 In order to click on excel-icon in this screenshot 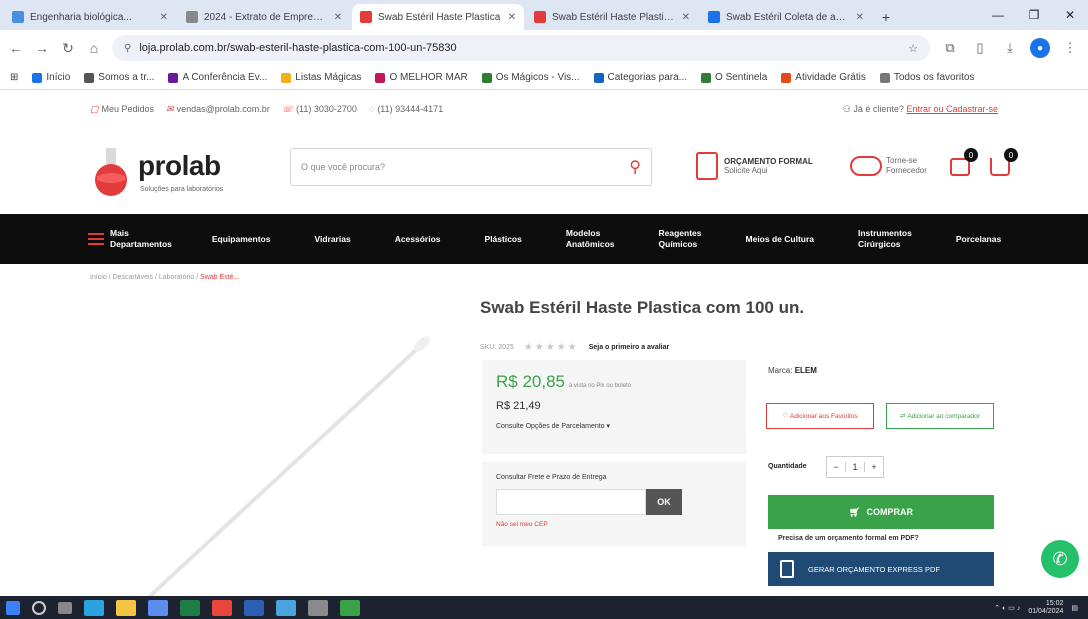, I will do `click(190, 607)`.